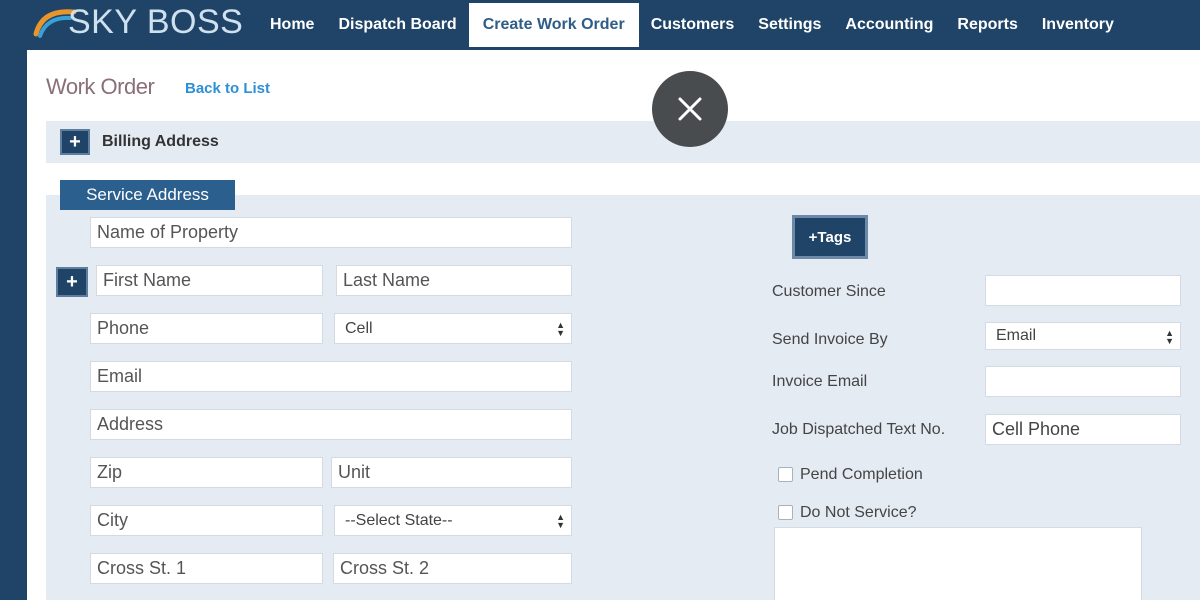 This screenshot has height=600, width=1200. I want to click on page-title: Work Order, so click(100, 86).